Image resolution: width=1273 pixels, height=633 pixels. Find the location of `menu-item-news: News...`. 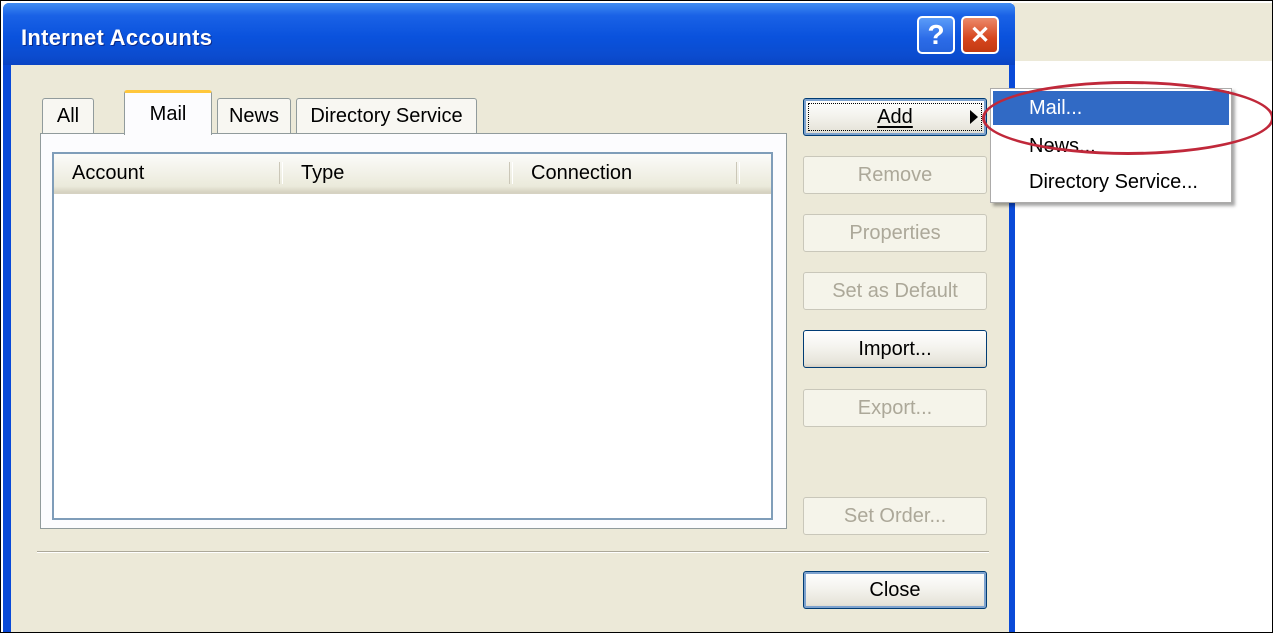

menu-item-news: News... is located at coordinates (1111, 146).